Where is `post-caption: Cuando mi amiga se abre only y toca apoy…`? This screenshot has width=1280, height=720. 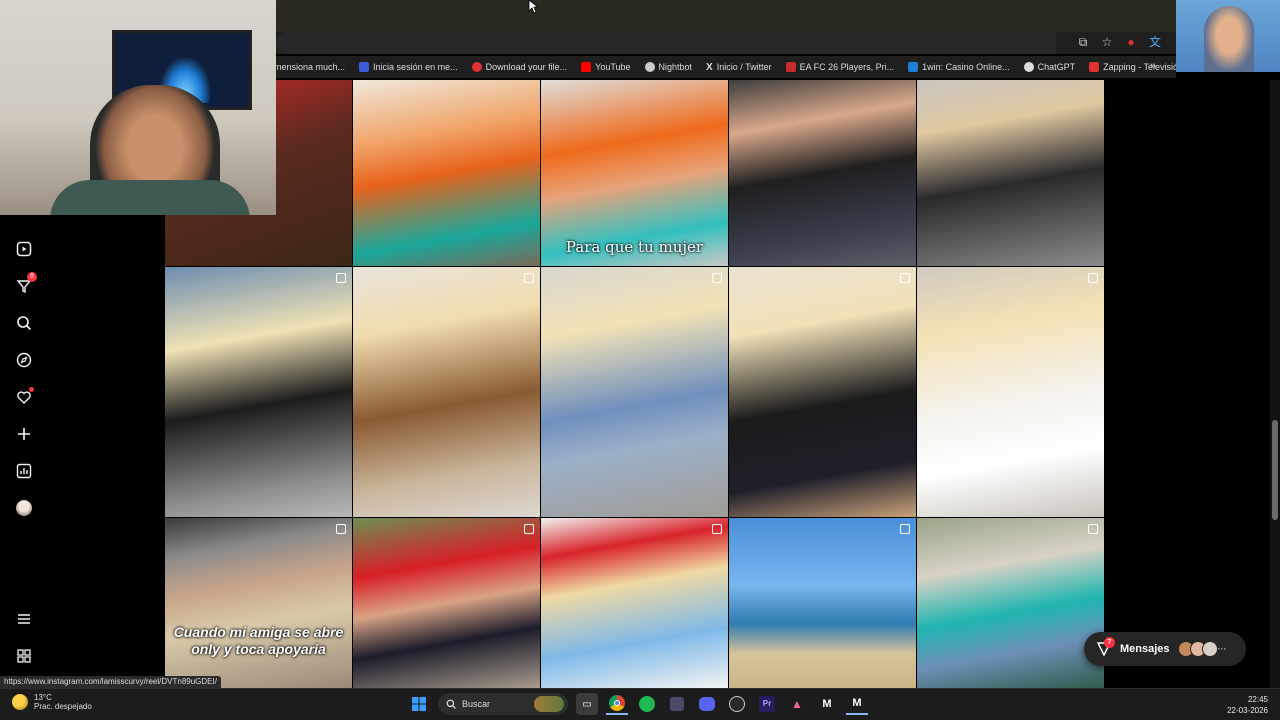
post-caption: Cuando mi amiga se abre only y toca apoy… is located at coordinates (258, 640).